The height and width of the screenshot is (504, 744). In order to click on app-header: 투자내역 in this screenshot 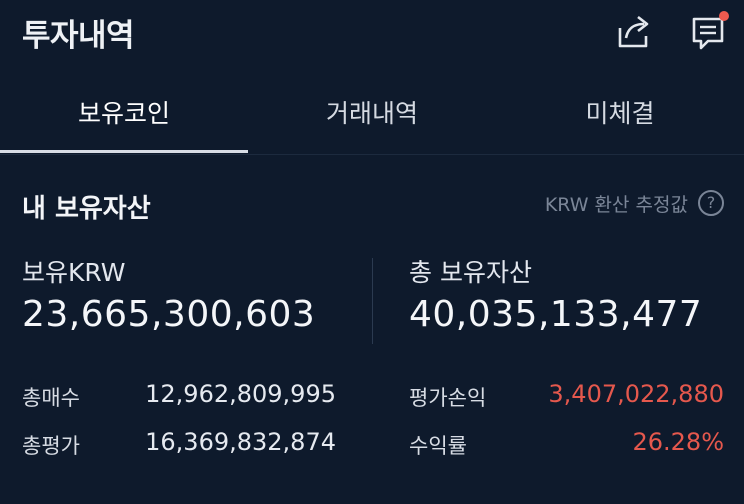, I will do `click(372, 32)`.